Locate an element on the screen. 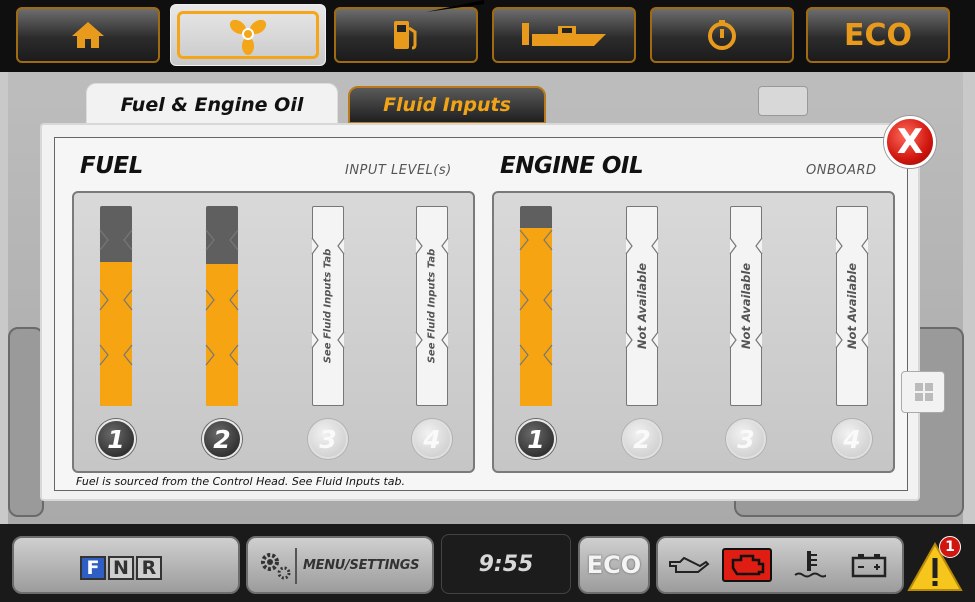 The image size is (975, 602). menu-divider is located at coordinates (296, 566).